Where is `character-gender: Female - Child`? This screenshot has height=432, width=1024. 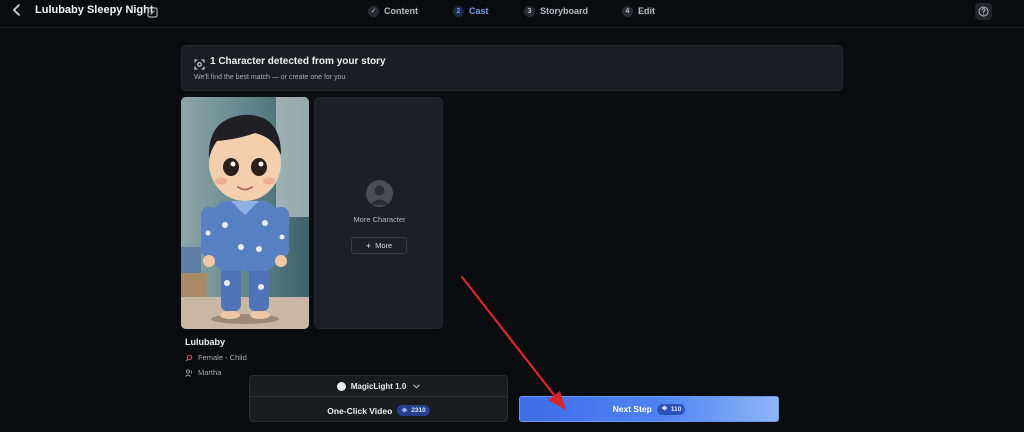
character-gender: Female - Child is located at coordinates (216, 357).